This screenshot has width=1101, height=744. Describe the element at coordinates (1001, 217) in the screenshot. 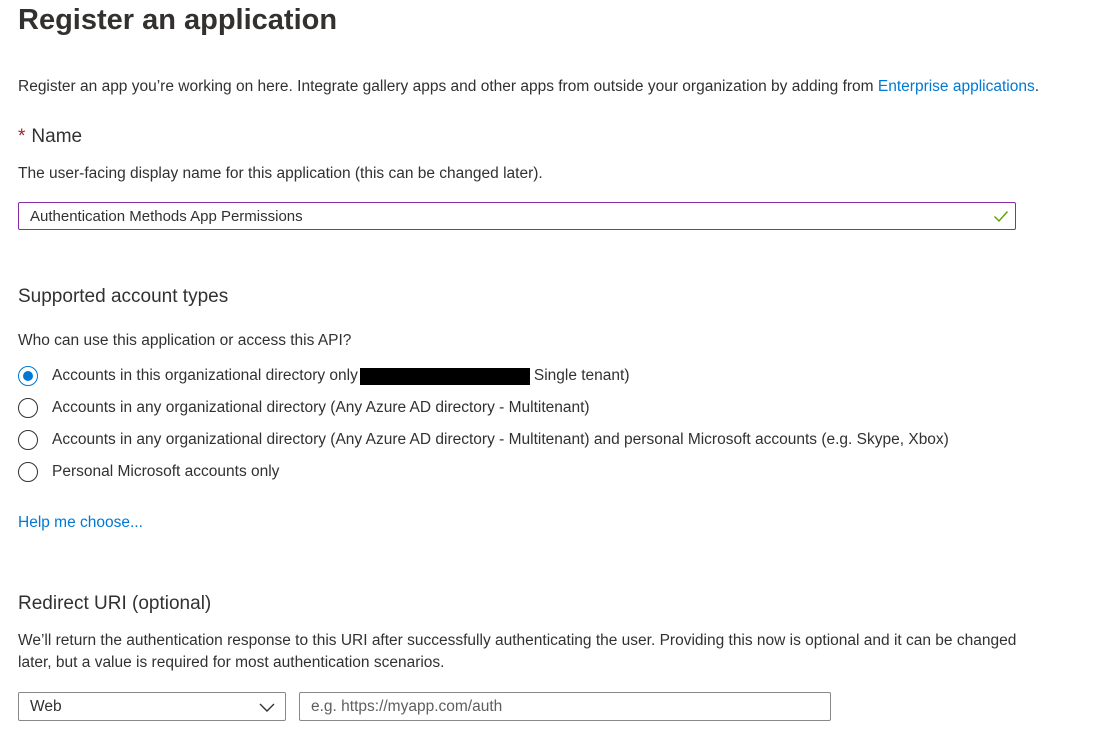

I see `checkmark-icon` at that location.